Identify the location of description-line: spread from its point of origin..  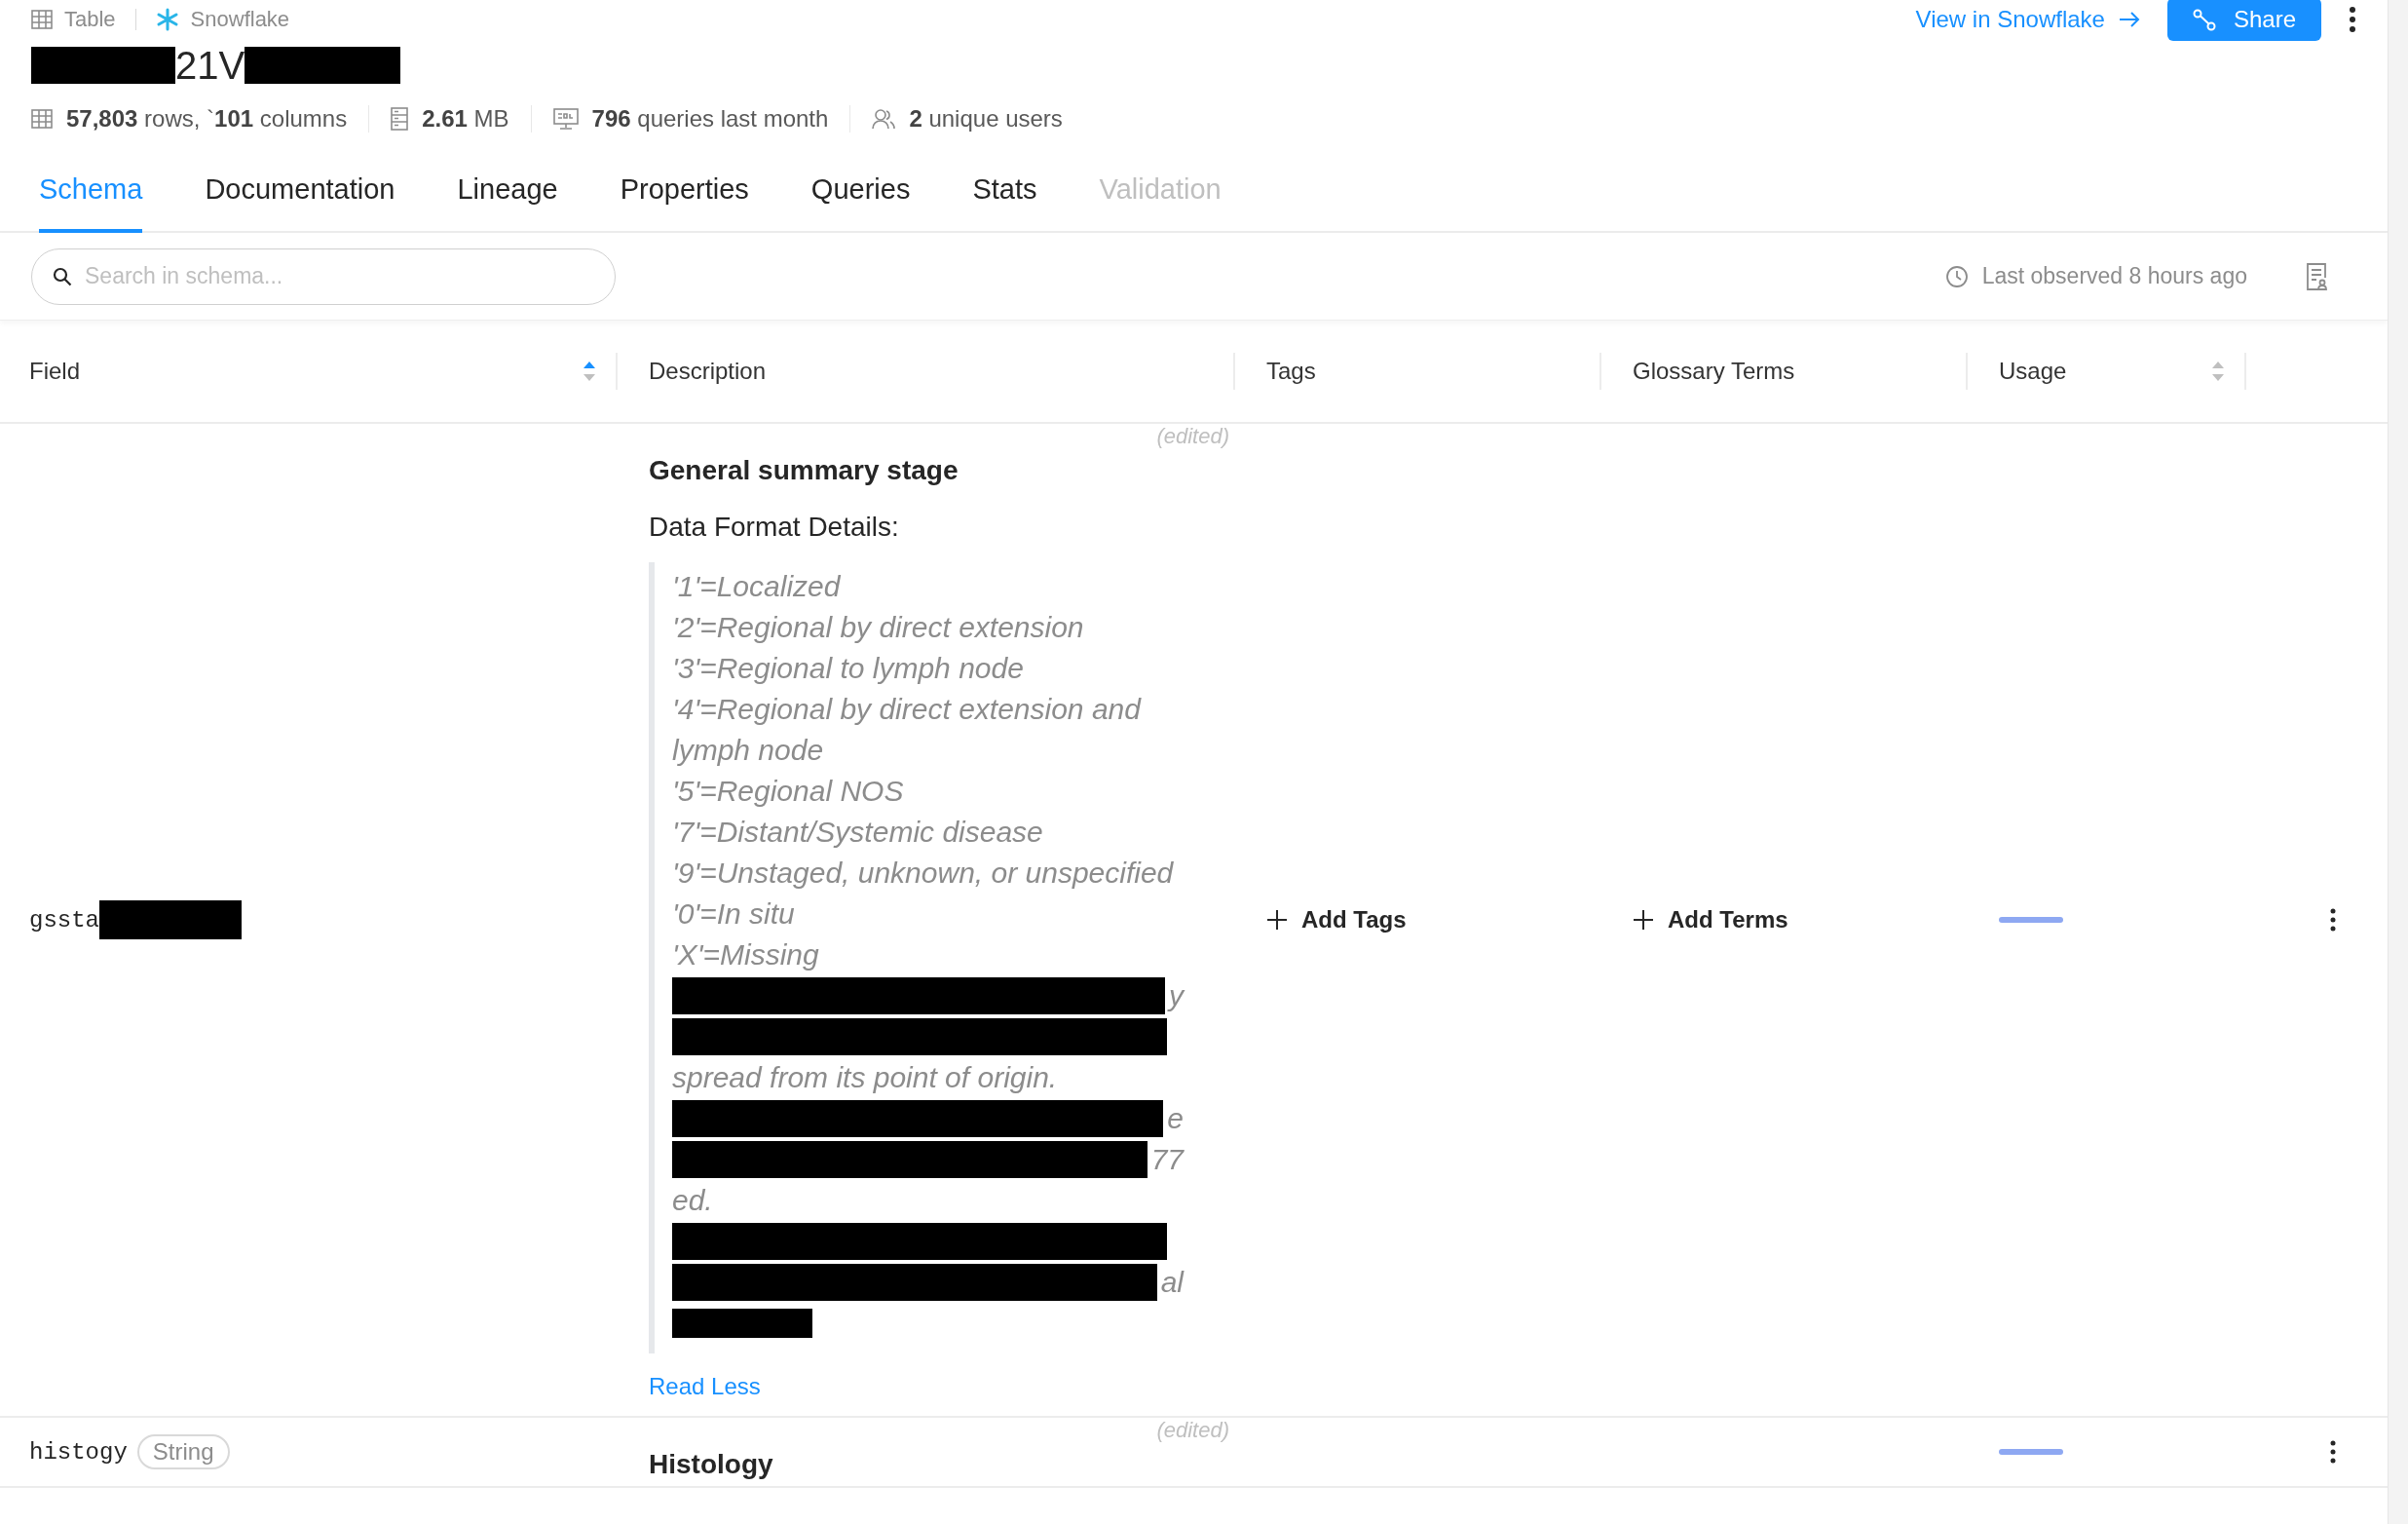
(865, 1077).